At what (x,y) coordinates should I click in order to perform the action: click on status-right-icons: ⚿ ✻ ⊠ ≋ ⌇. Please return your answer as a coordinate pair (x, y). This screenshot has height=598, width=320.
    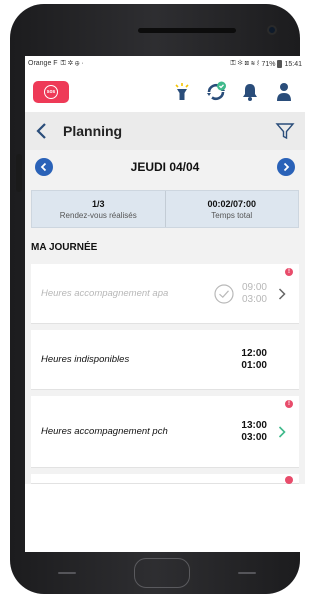
    Looking at the image, I should click on (245, 63).